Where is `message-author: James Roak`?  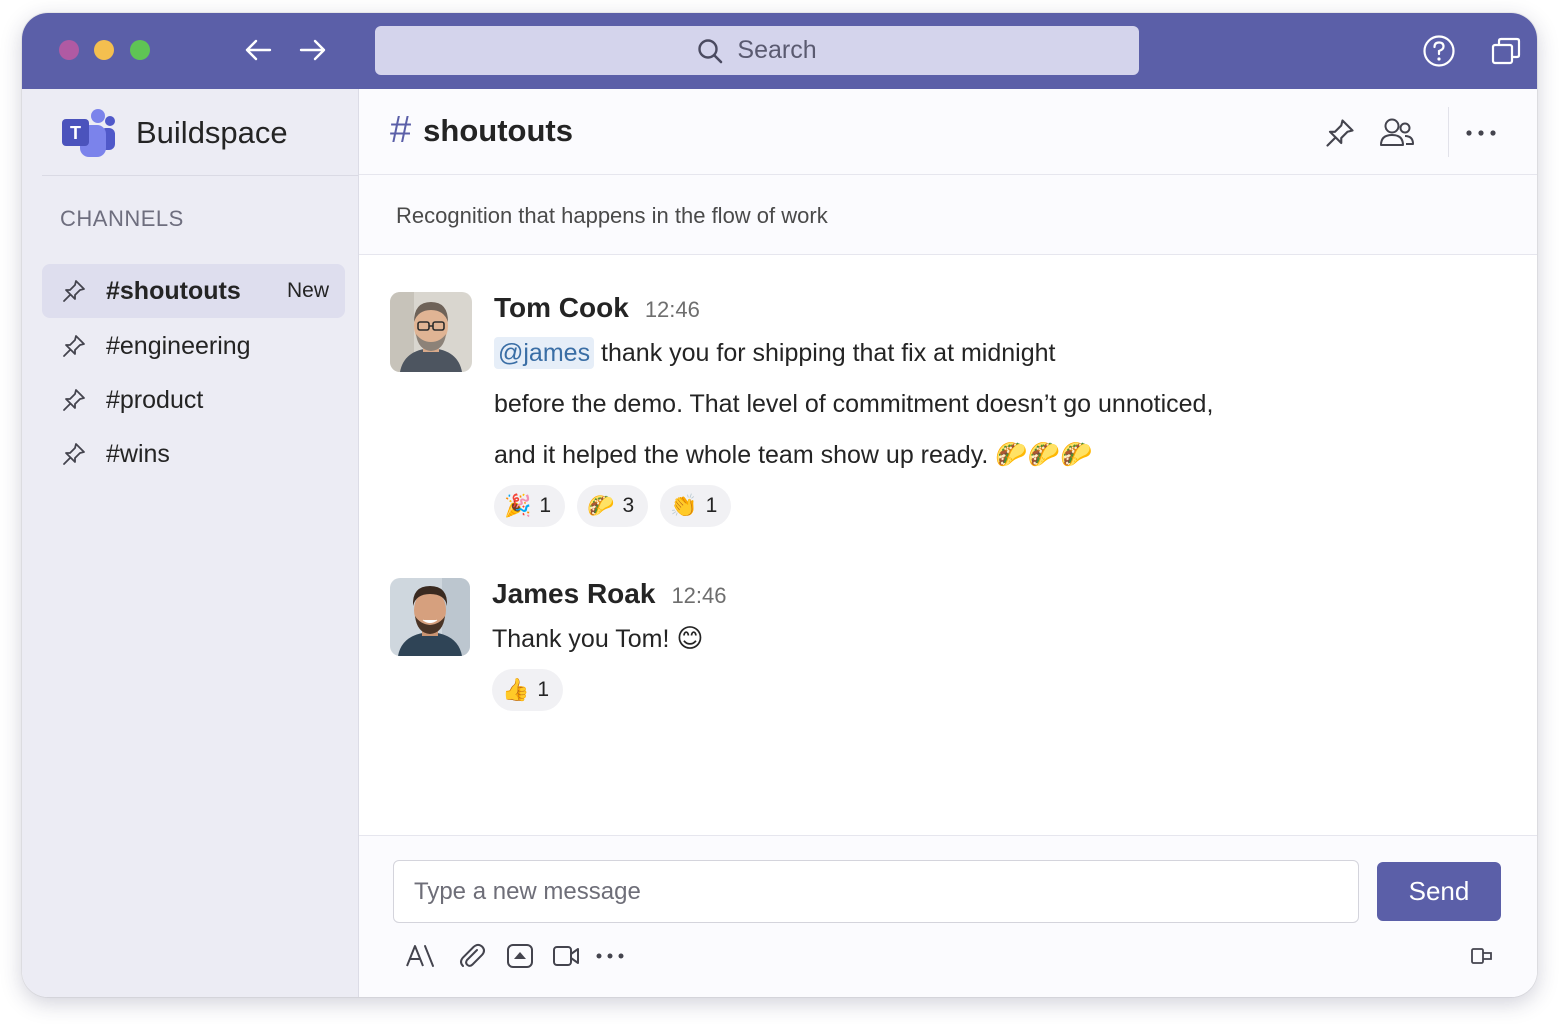
message-author: James Roak is located at coordinates (573, 594).